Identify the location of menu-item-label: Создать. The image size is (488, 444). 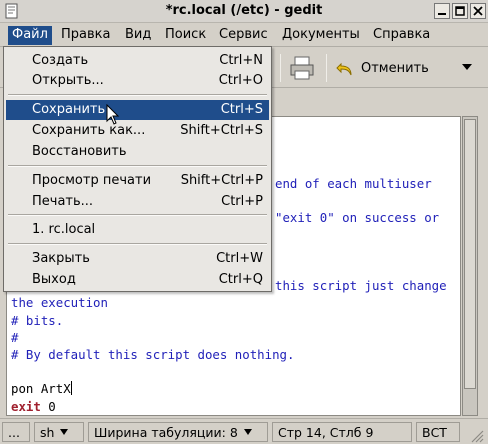
(60, 60).